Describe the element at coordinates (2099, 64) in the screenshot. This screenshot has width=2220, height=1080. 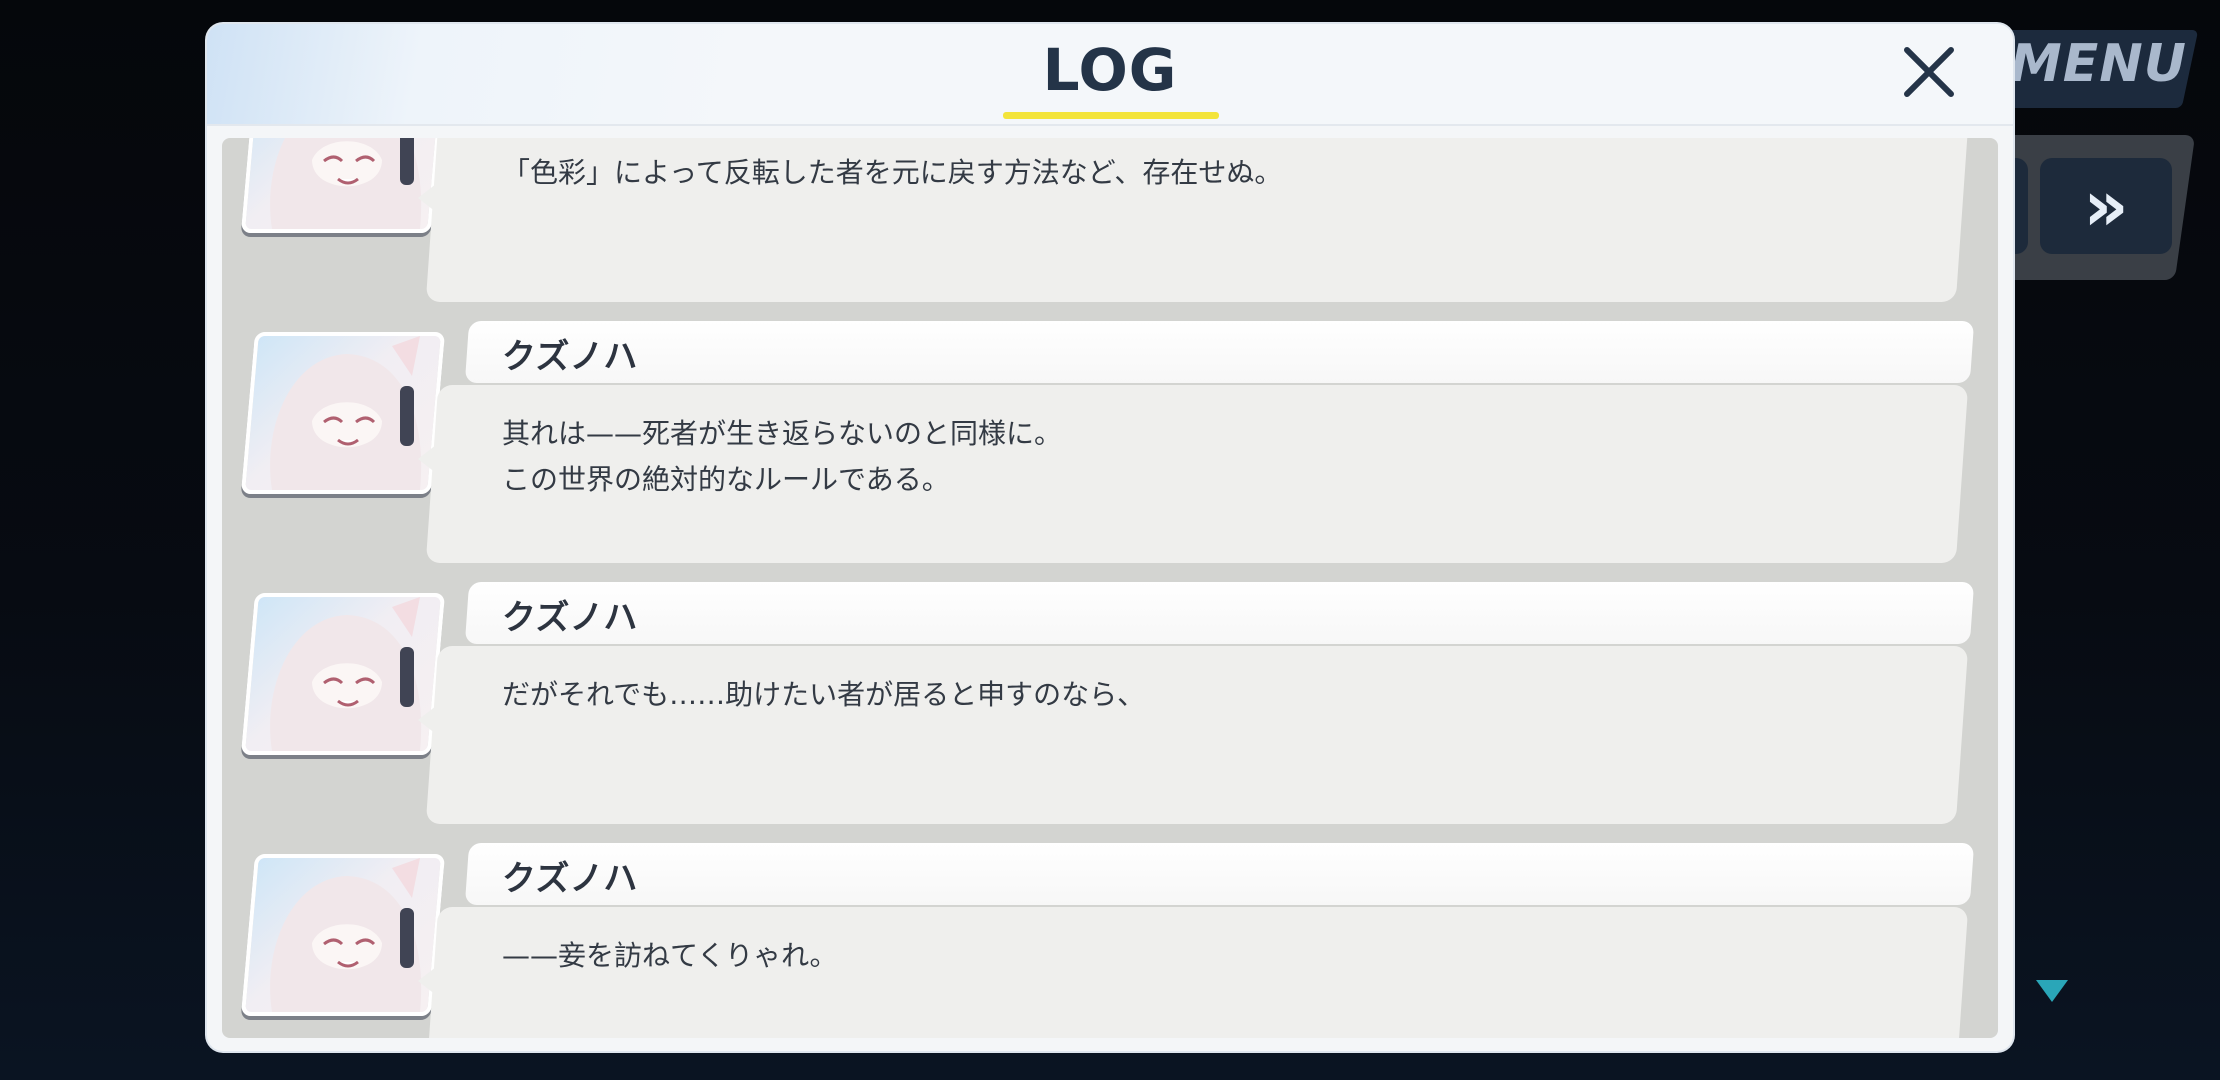
I see `menu-button-label: MENU` at that location.